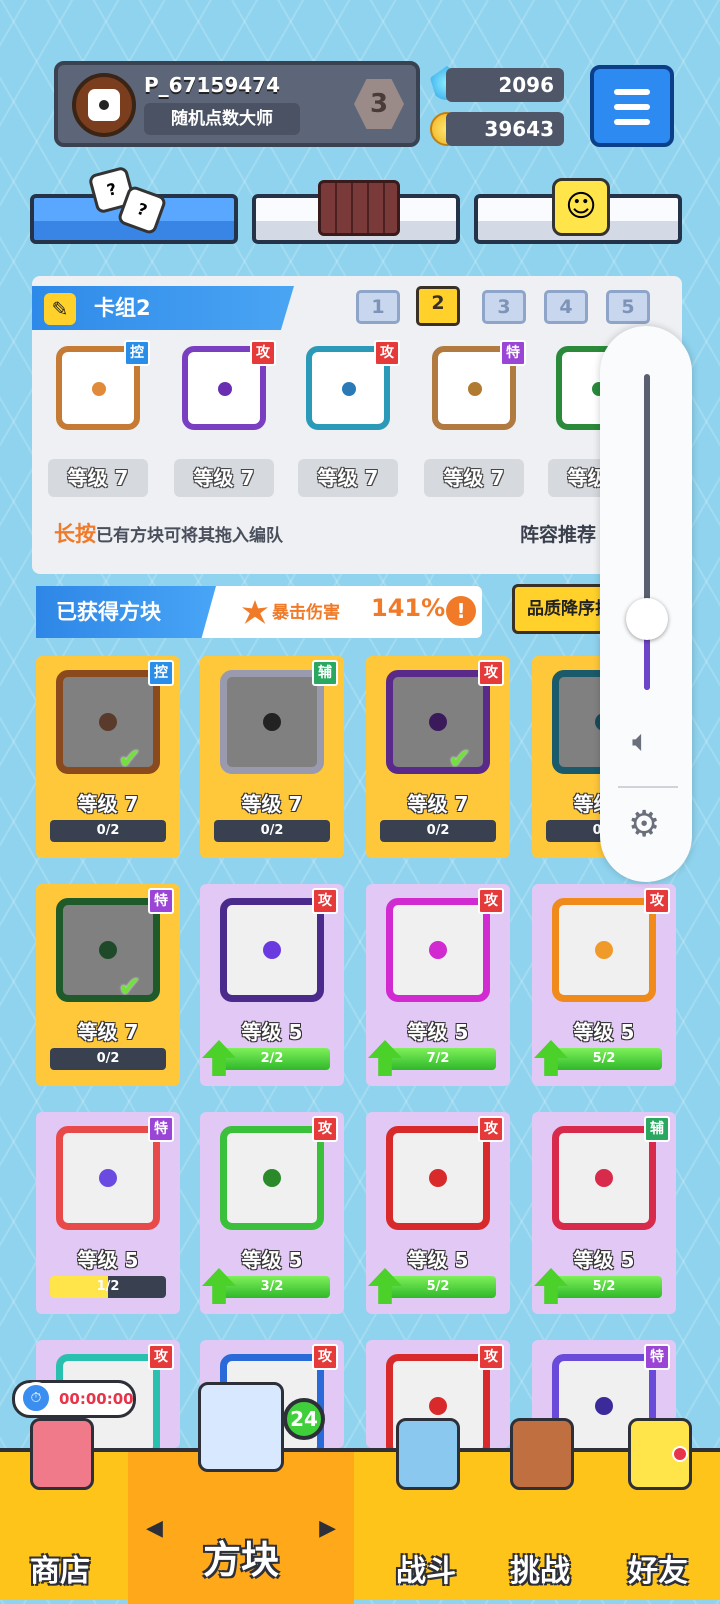 Image resolution: width=720 pixels, height=1604 pixels. I want to click on burst-icon, so click(255, 612).